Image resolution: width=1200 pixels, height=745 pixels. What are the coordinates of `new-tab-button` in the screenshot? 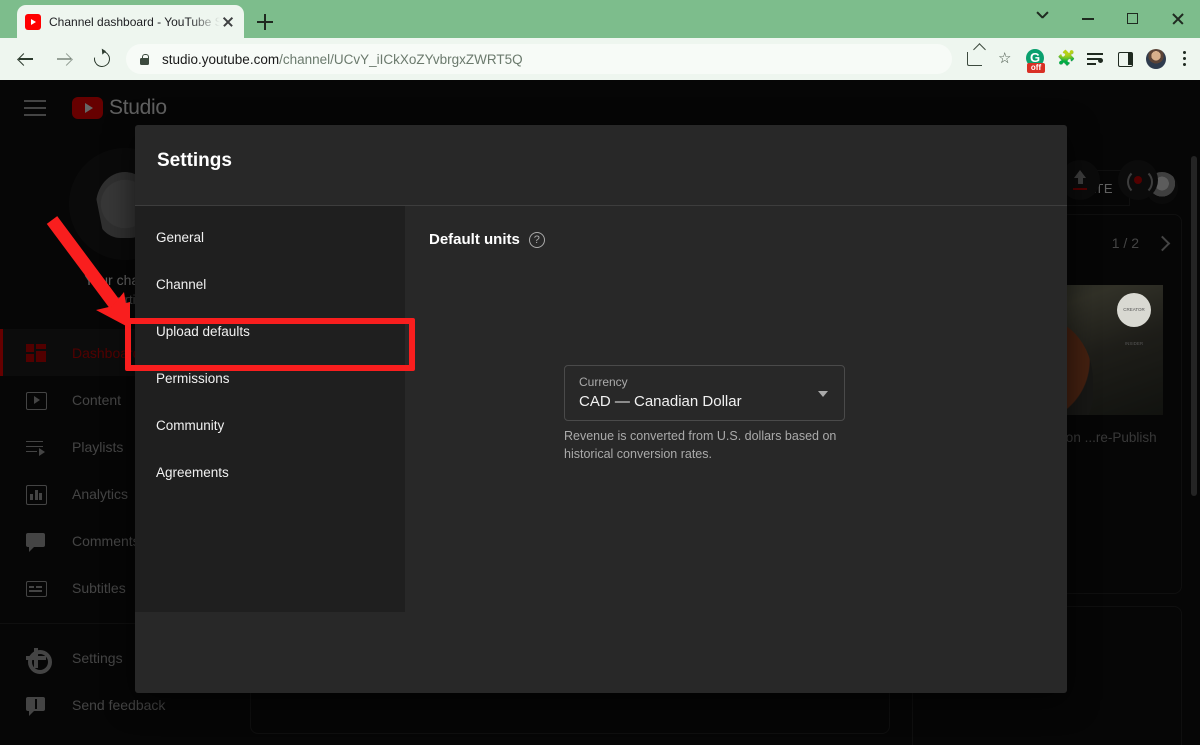 It's located at (265, 22).